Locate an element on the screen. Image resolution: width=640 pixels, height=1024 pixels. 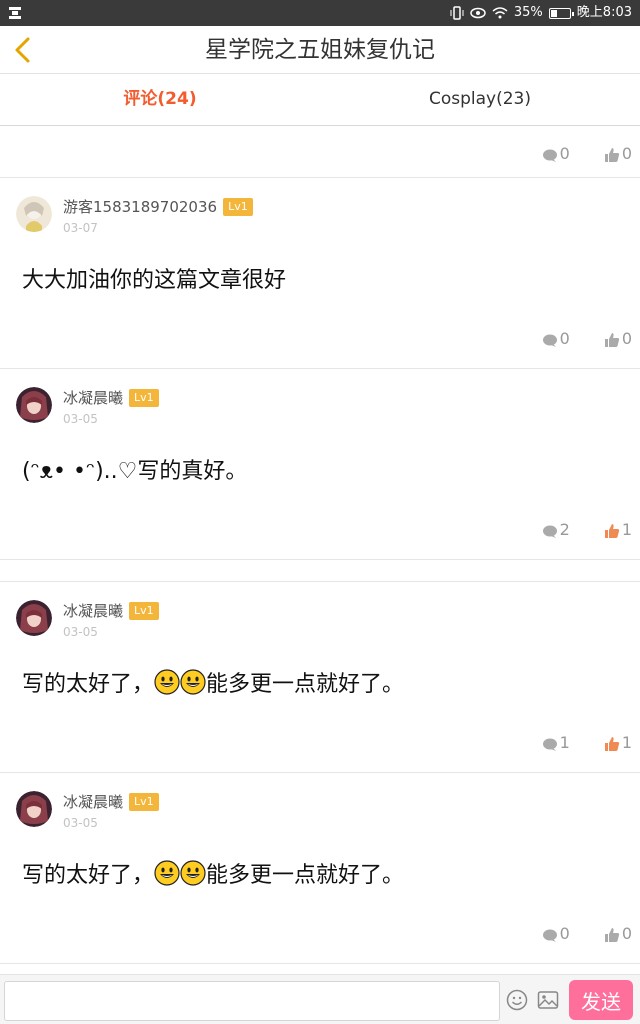
send-button: 发送 is located at coordinates (601, 1000).